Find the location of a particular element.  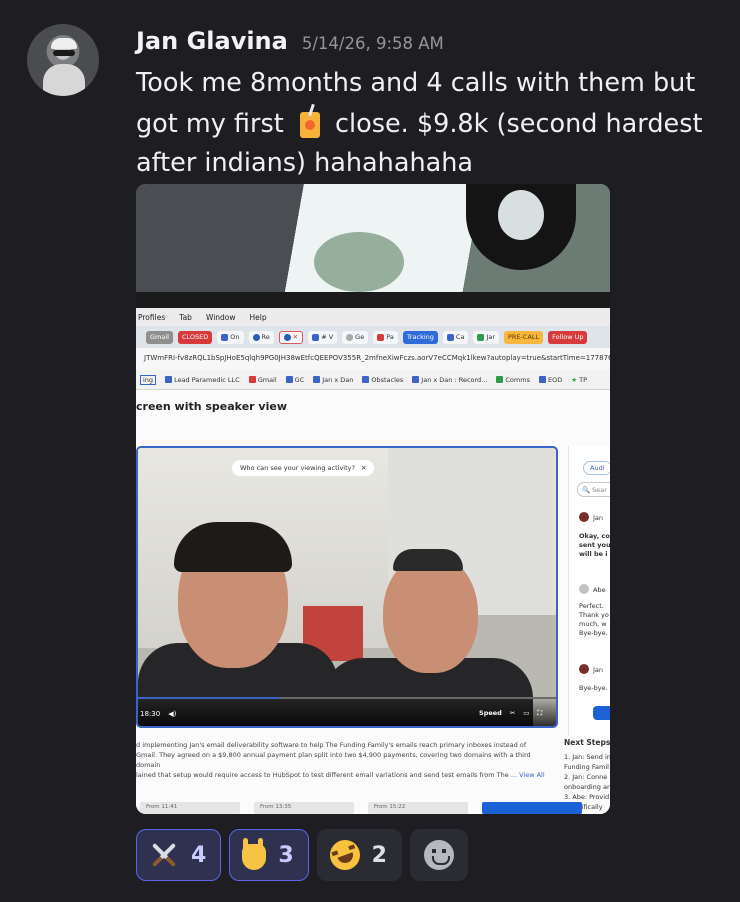

avatar-figure is located at coordinates (64, 80).